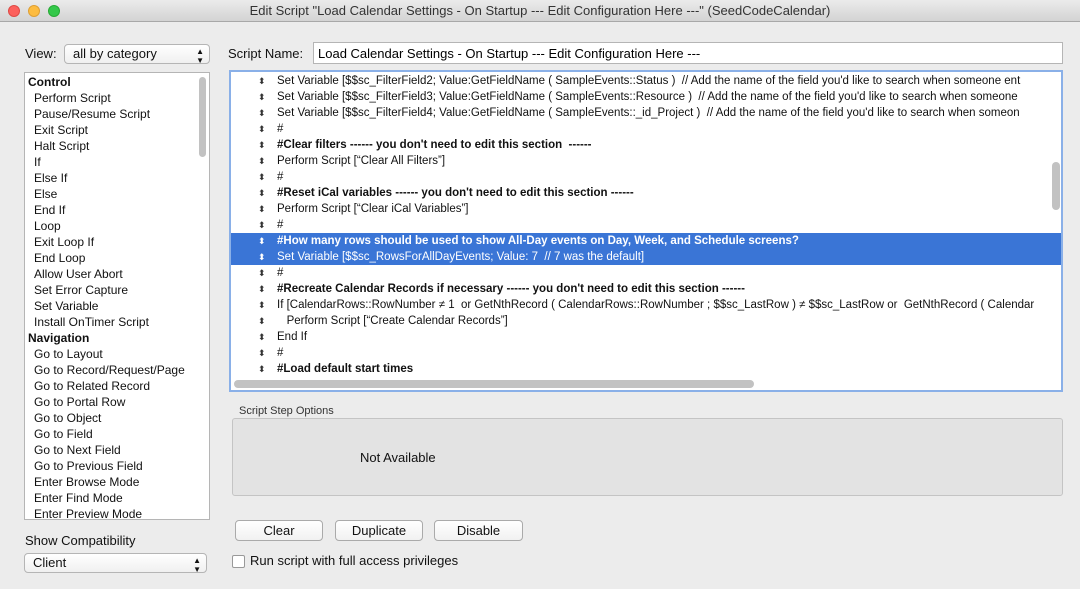 Image resolution: width=1080 pixels, height=589 pixels. Describe the element at coordinates (14, 11) in the screenshot. I see `close-button` at that location.